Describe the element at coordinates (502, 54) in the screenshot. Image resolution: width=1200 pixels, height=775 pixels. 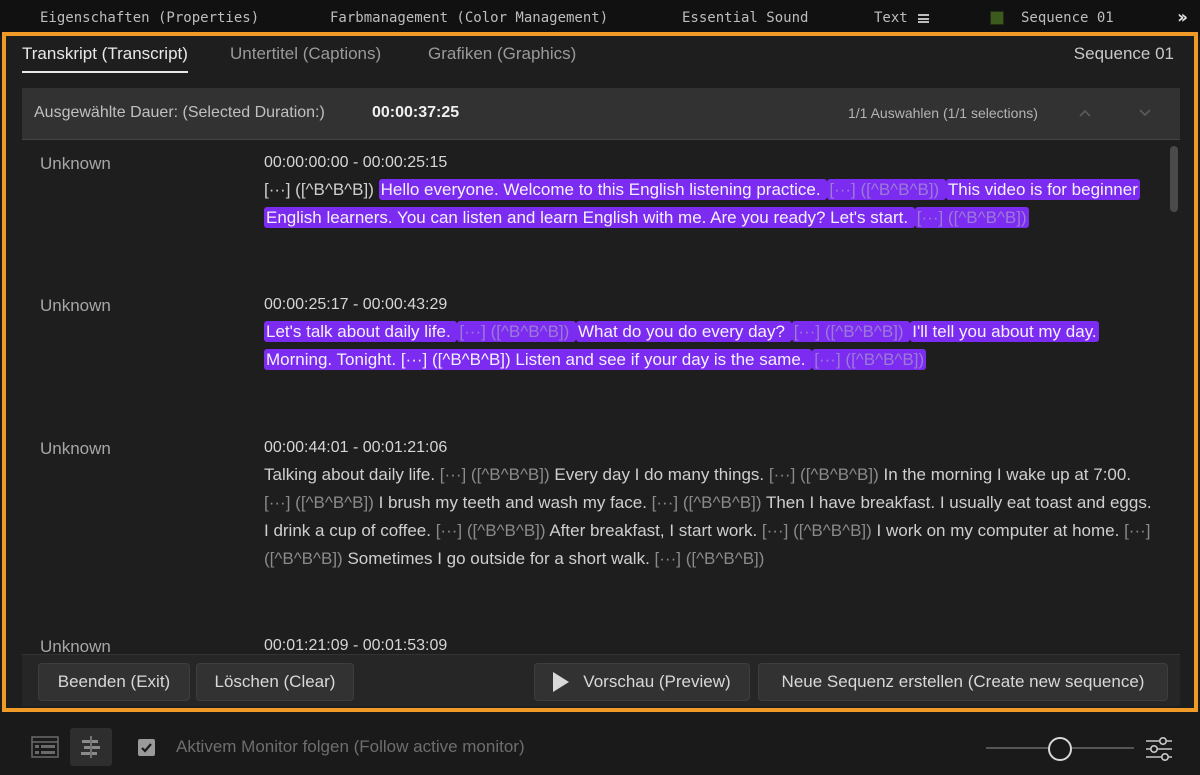
I see `tab-graphics: Grafiken (Graphics)` at that location.